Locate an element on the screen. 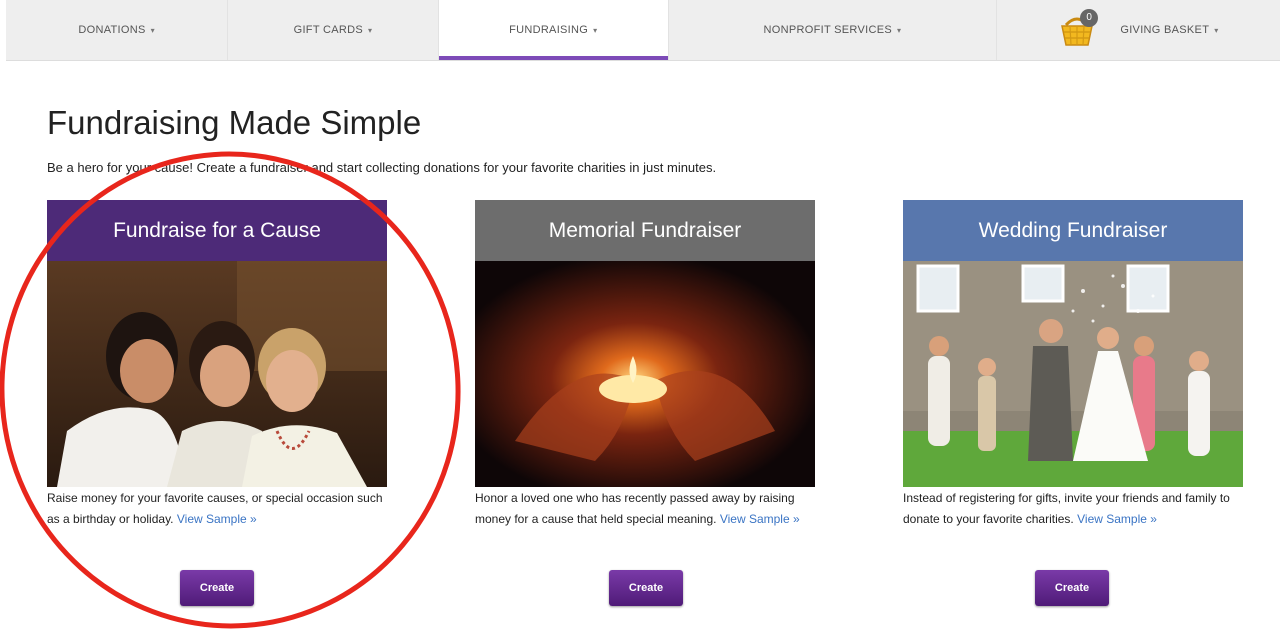 The image size is (1284, 632). nav-giving-basket: 0 GIVING BASKET ▾ is located at coordinates (1138, 30).